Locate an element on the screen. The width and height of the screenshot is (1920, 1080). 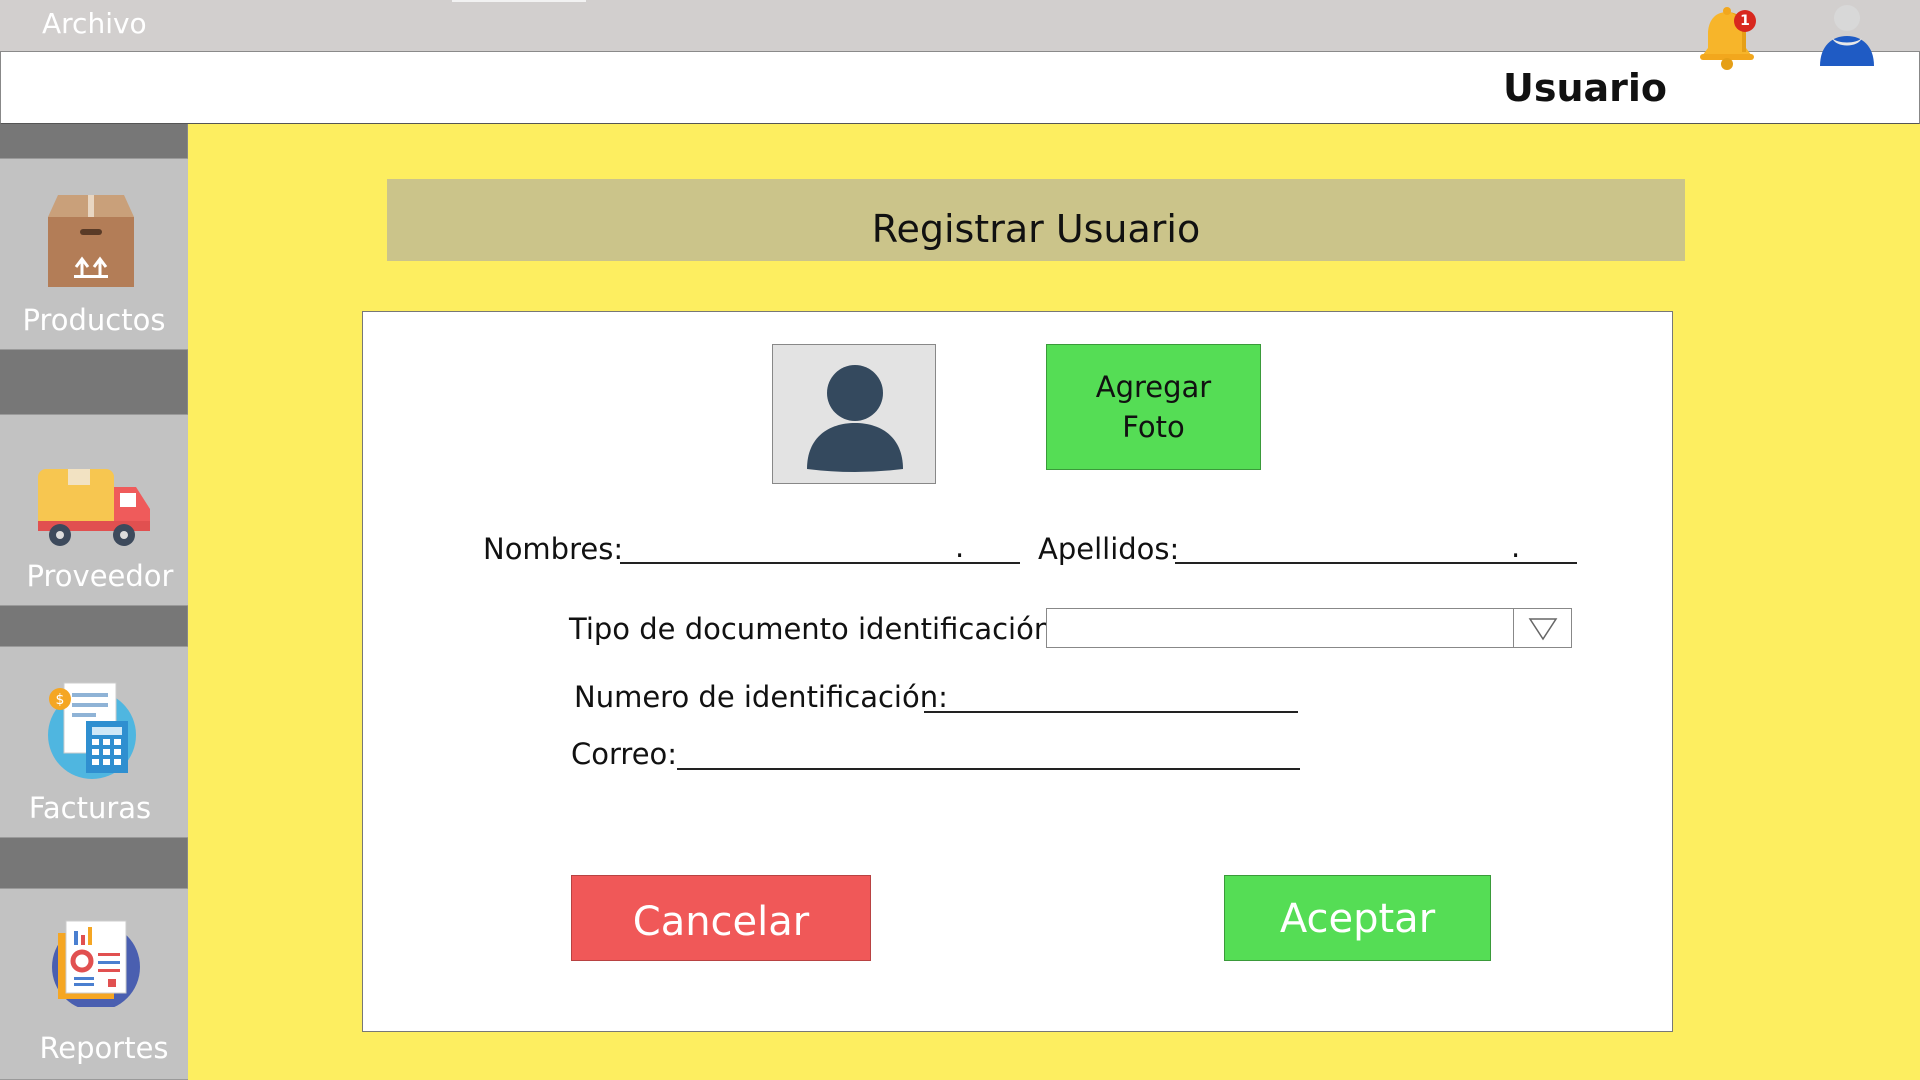
tipo-documento-select is located at coordinates (1309, 628).